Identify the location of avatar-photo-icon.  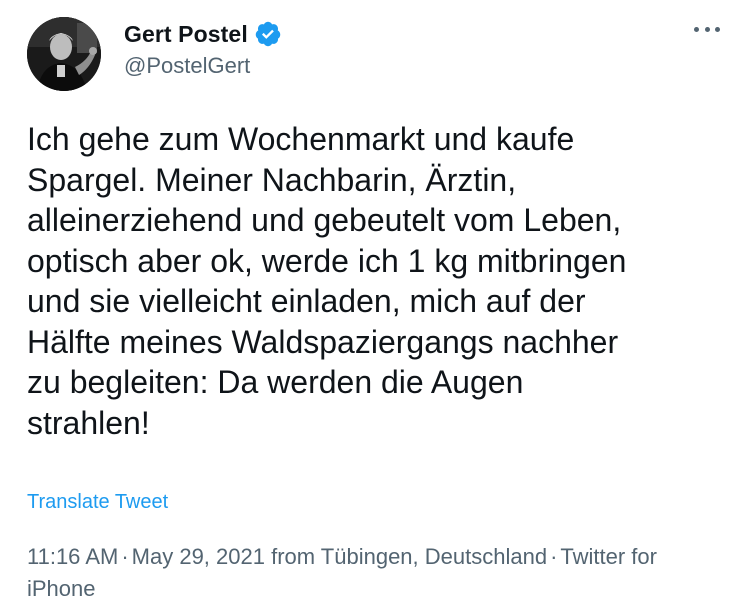
(64, 54).